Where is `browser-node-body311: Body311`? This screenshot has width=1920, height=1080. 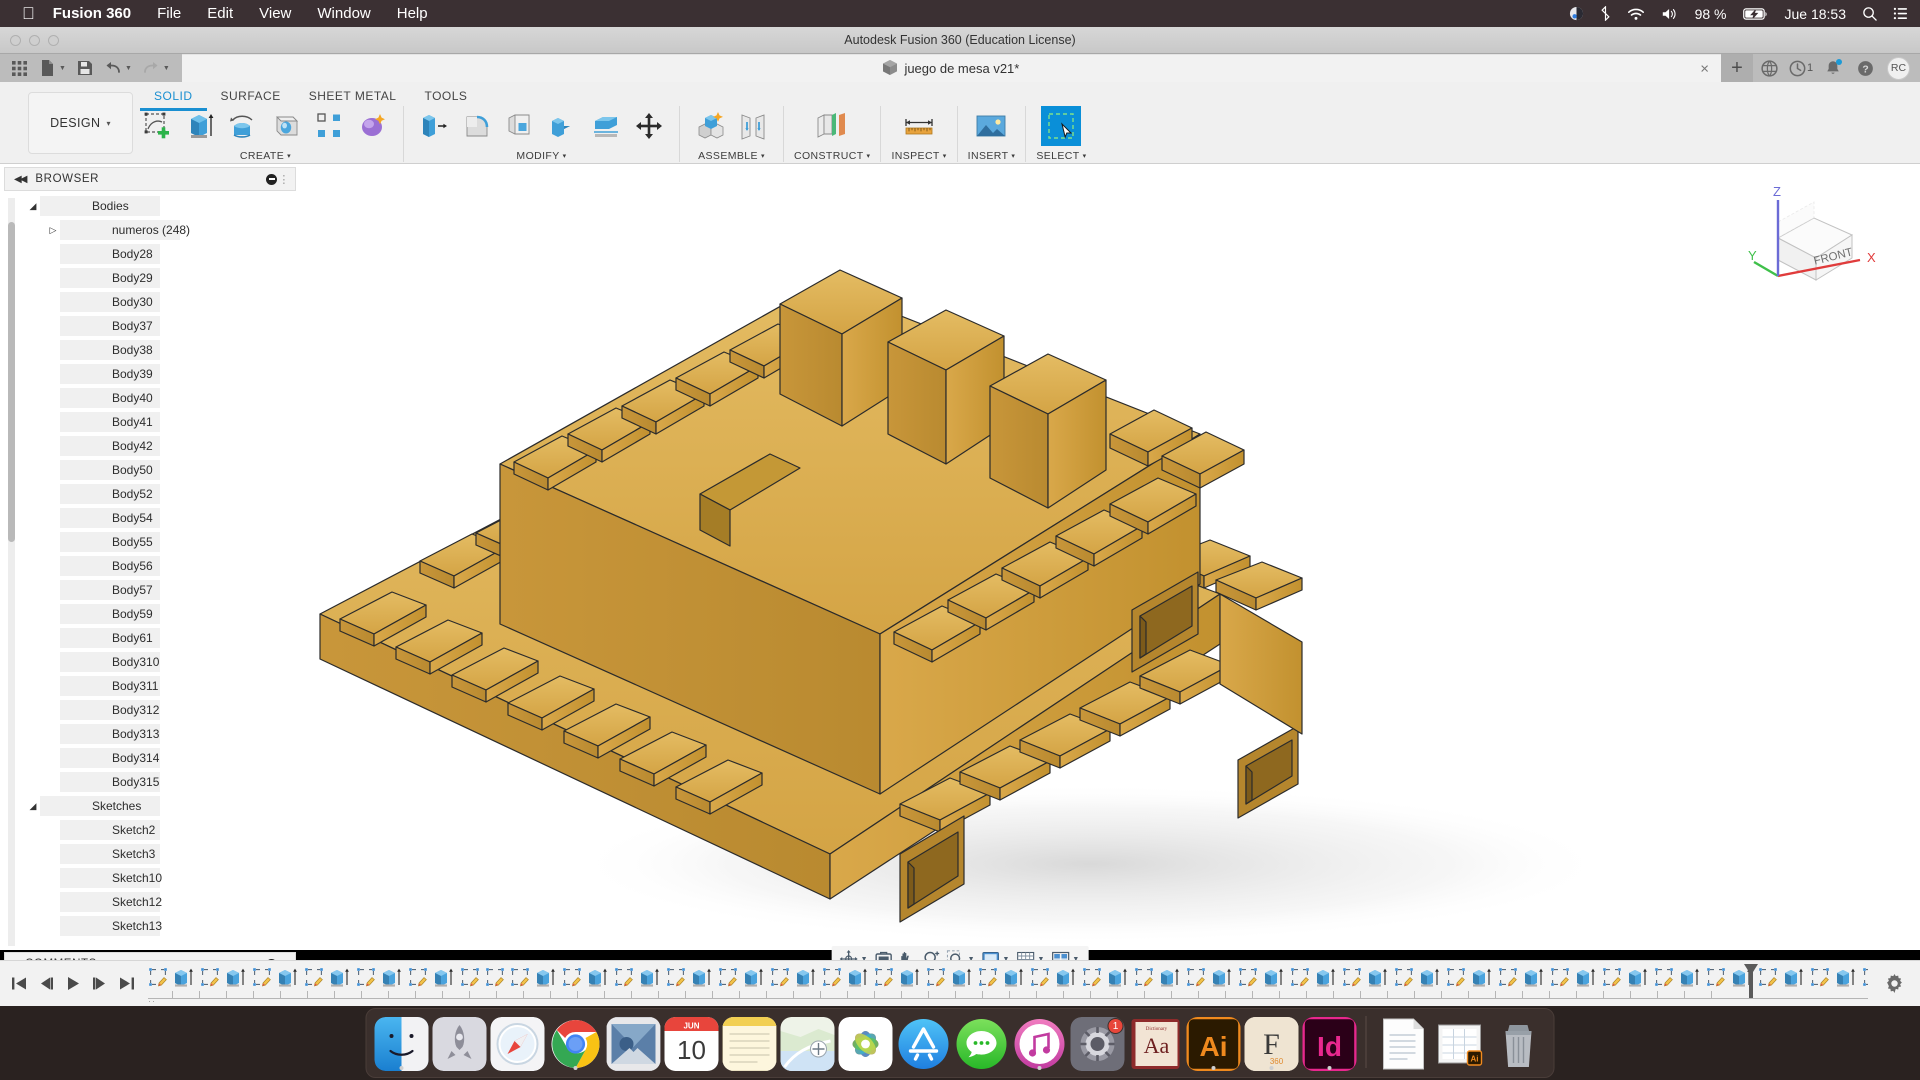 browser-node-body311: Body311 is located at coordinates (150, 686).